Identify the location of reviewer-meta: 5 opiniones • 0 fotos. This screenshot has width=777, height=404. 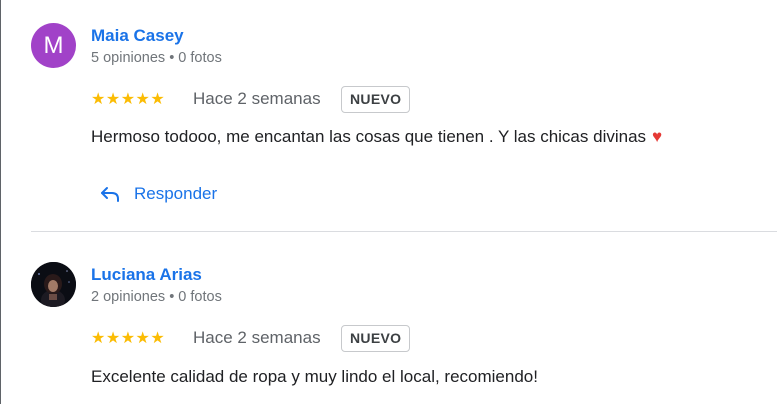
(156, 58).